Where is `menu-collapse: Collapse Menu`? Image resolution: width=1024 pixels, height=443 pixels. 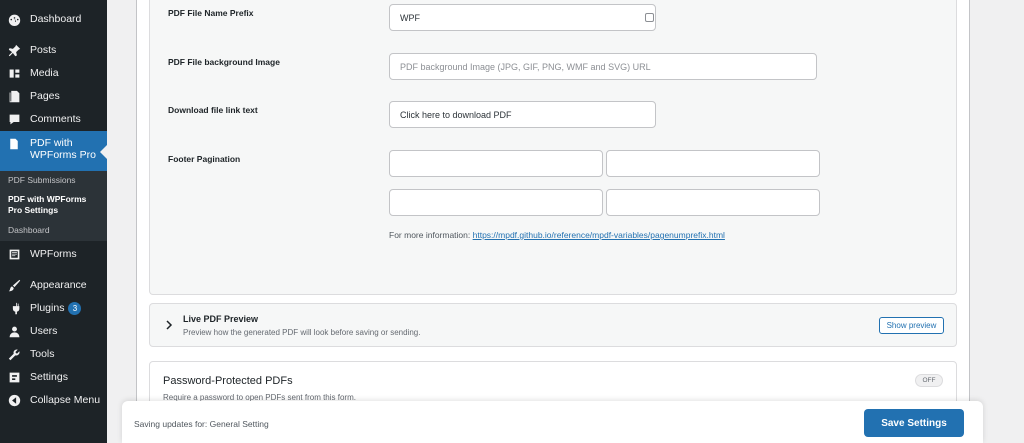
menu-collapse: Collapse Menu is located at coordinates (53, 400).